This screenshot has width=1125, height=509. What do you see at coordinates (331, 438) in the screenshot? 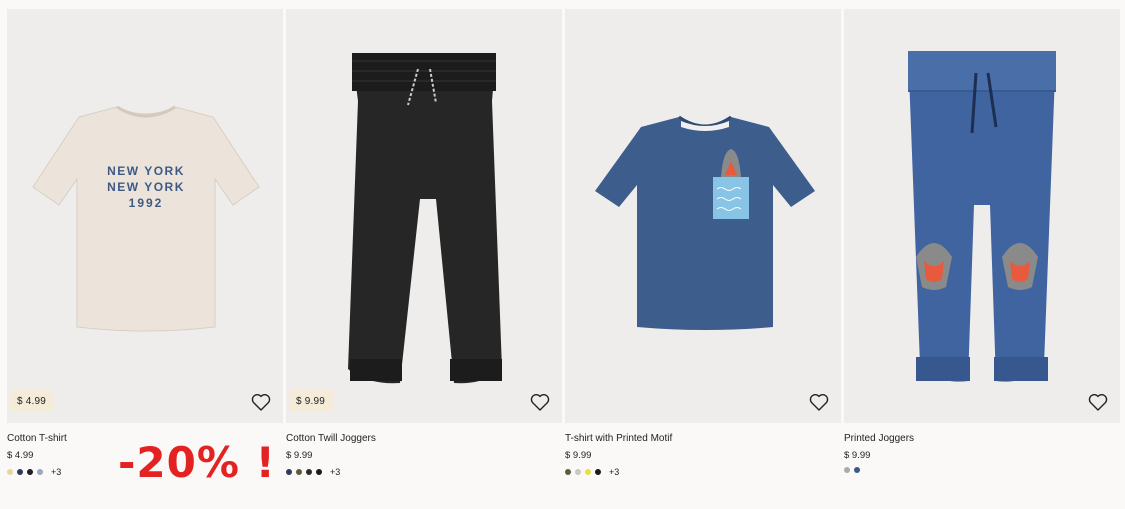
I see `product-title: Cotton Twill Joggers` at bounding box center [331, 438].